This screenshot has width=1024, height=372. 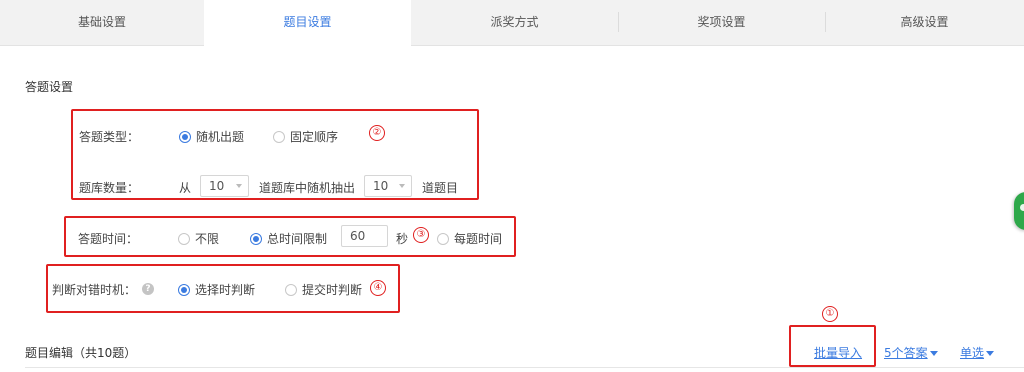 I want to click on tab-label: 奖项设置, so click(x=721, y=22).